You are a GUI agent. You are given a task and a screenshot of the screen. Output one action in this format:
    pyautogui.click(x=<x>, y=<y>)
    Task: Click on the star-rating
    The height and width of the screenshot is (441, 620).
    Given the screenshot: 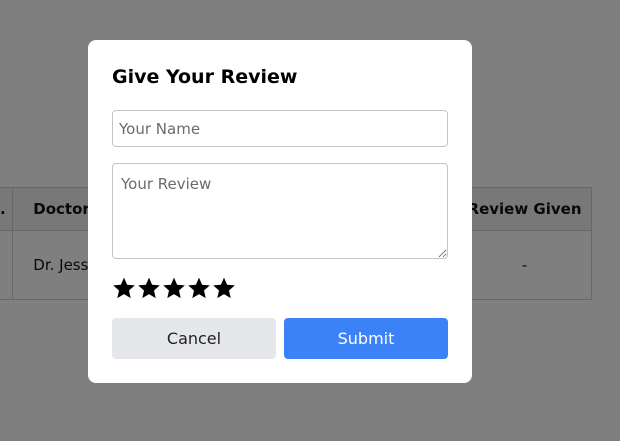 What is the action you would take?
    pyautogui.click(x=174, y=289)
    